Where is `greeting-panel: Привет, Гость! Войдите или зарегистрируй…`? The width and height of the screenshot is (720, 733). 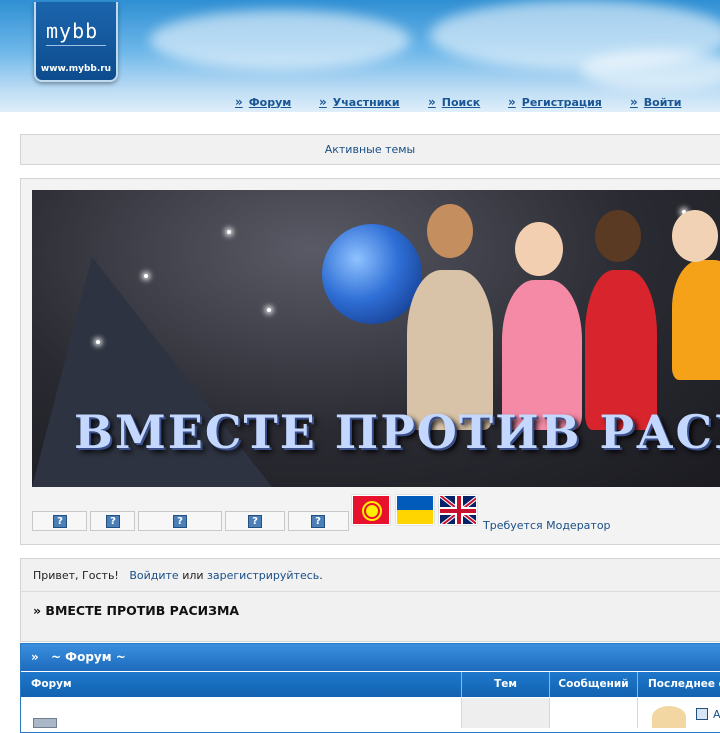
greeting-panel: Привет, Гость! Войдите или зарегистрируй… is located at coordinates (370, 600).